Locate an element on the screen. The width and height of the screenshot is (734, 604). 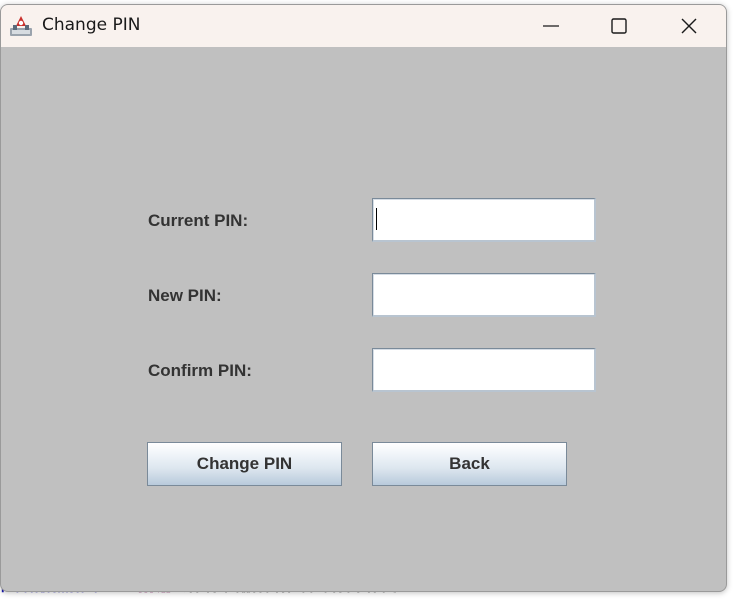
new-pin-field is located at coordinates (484, 295).